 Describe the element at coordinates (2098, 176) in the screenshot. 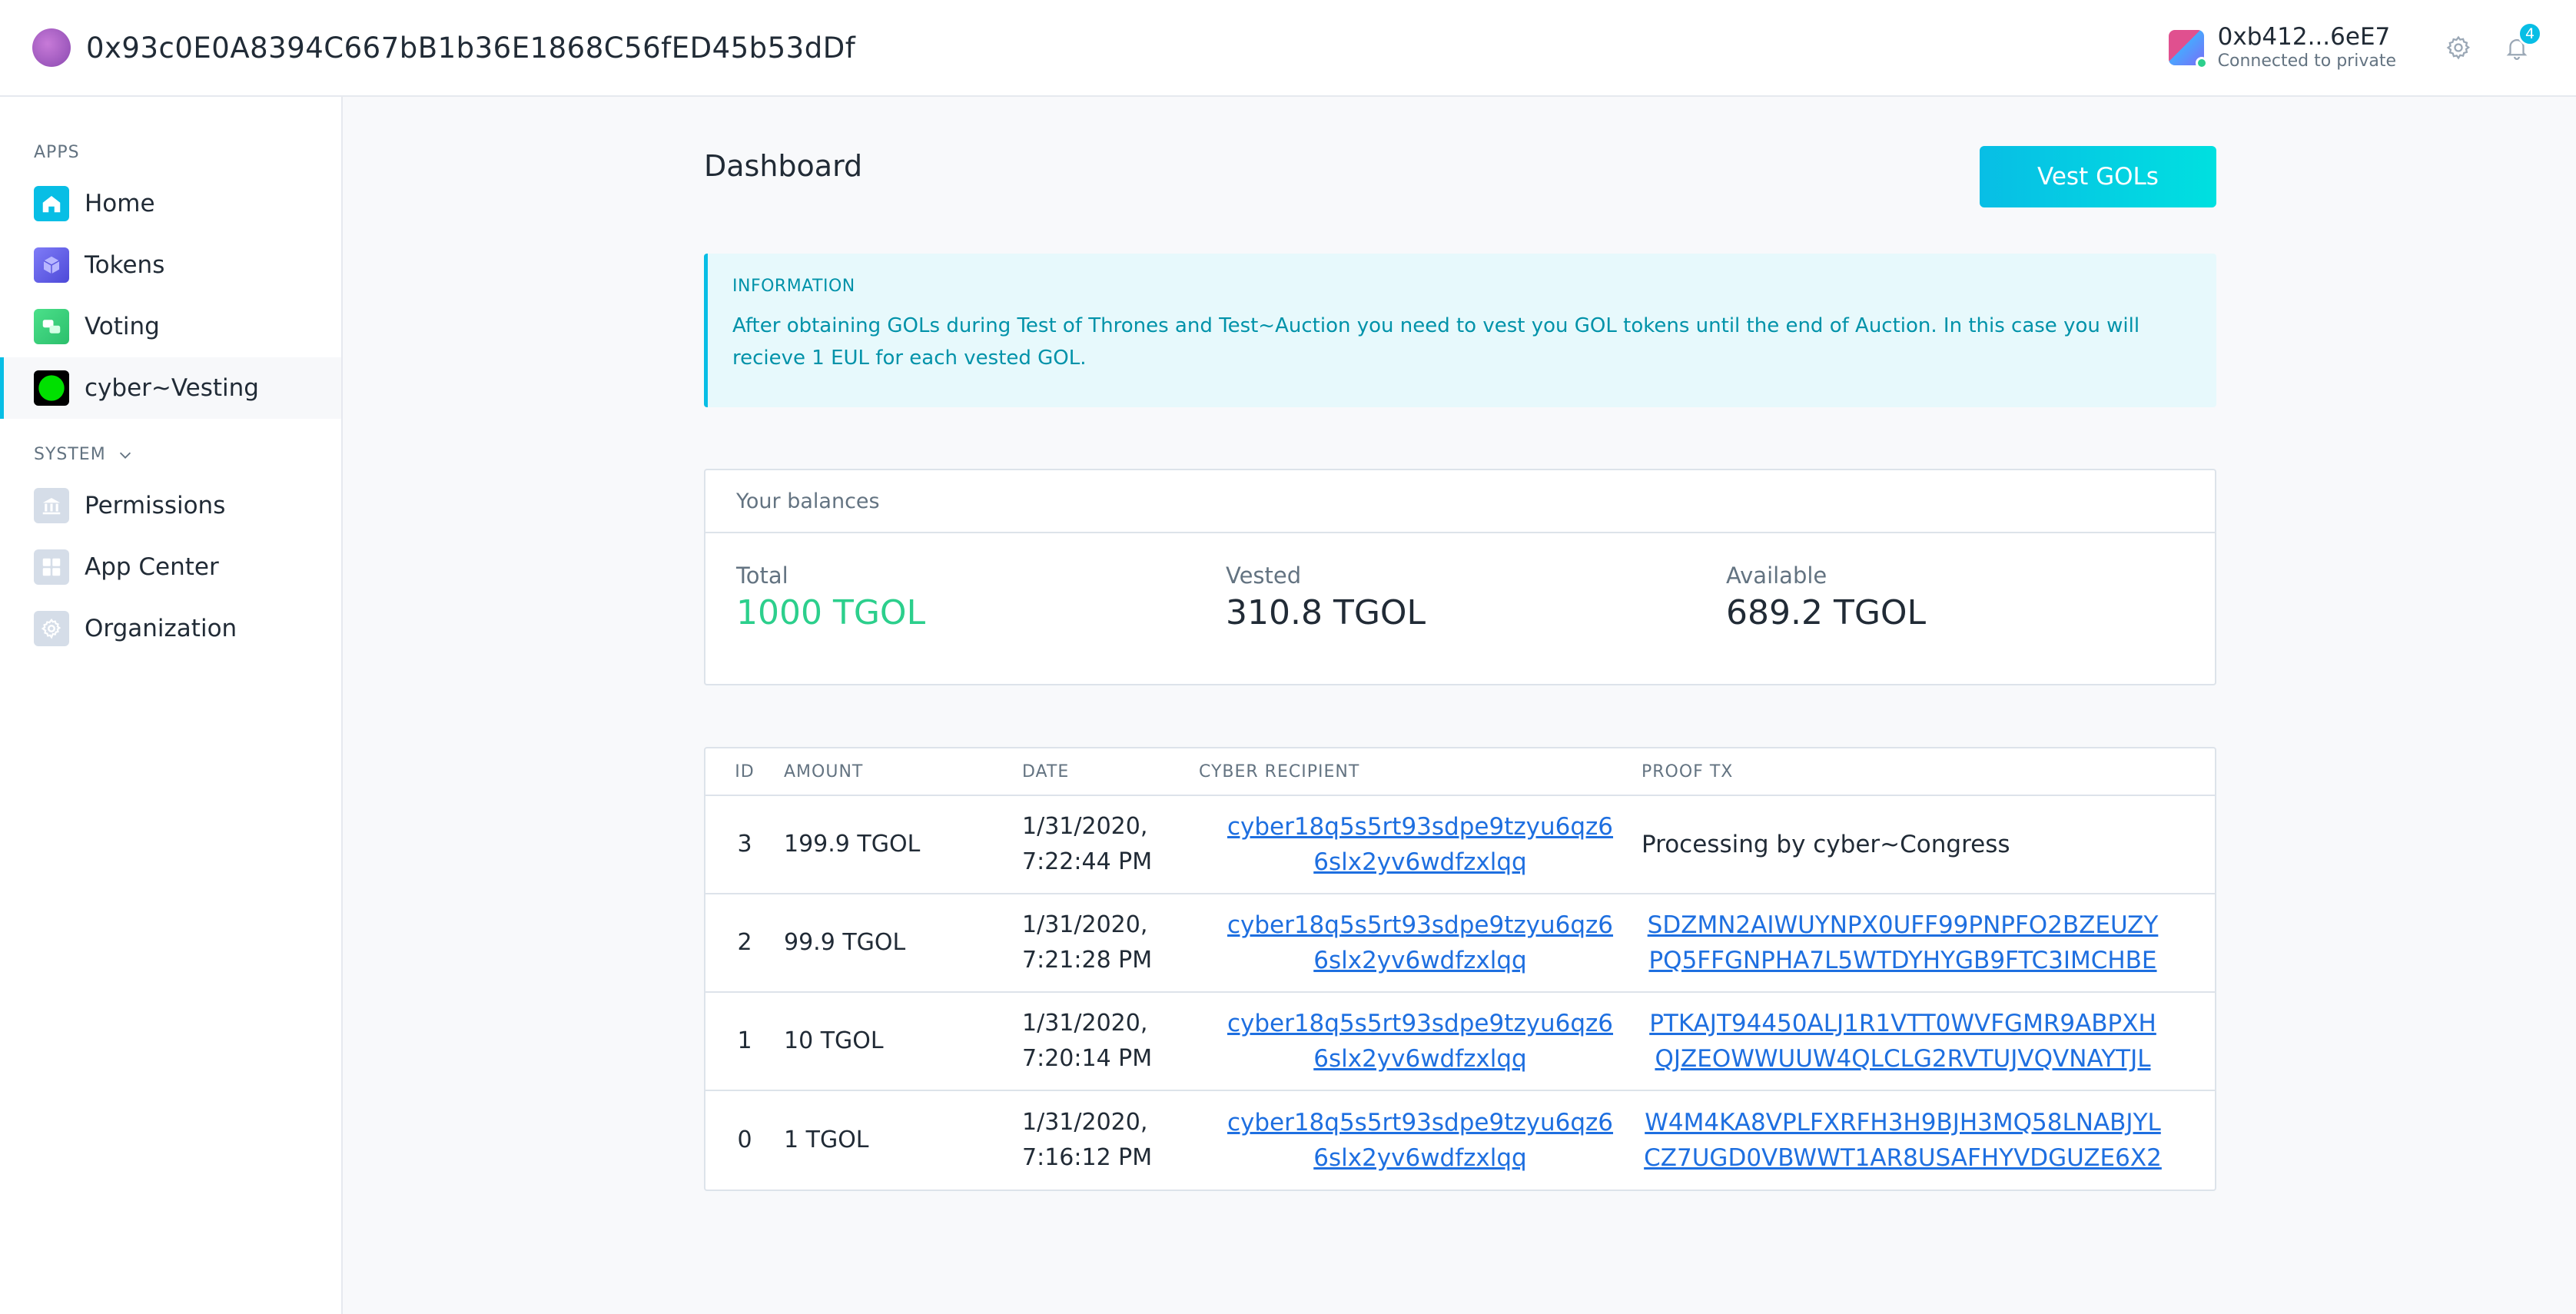

I see `vest-gols-button: Vest GOLs` at that location.